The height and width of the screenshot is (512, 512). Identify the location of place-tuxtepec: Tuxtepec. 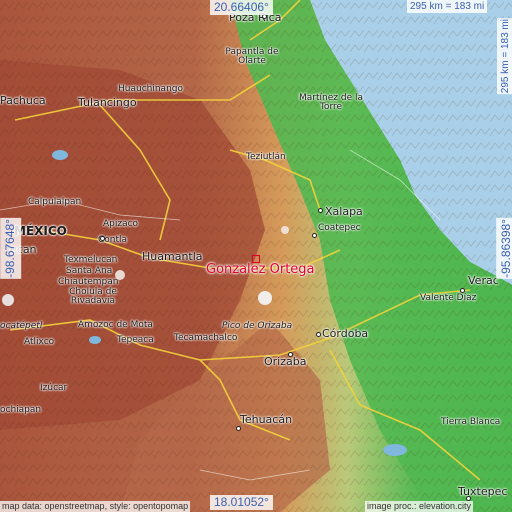
(483, 491).